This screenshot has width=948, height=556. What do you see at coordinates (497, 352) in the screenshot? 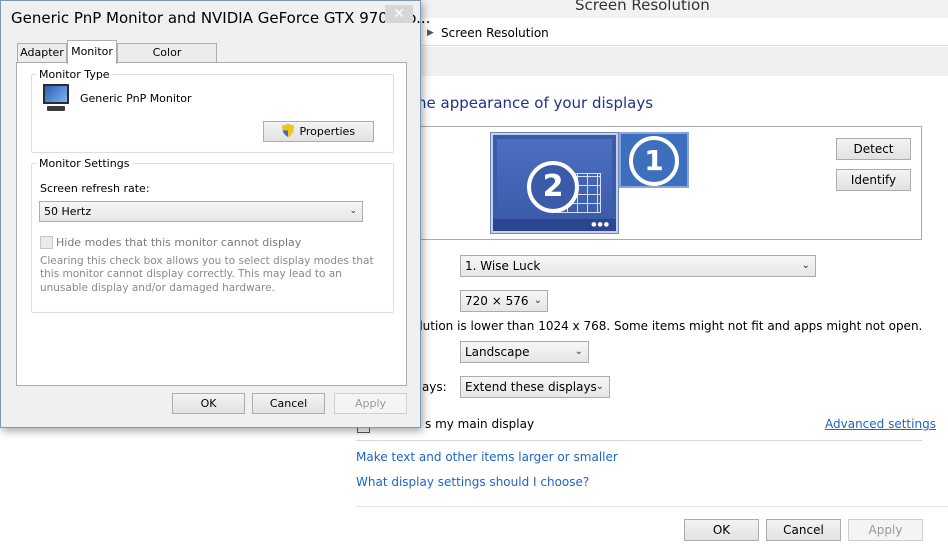
I see `orientation-select-value: Landscape` at bounding box center [497, 352].